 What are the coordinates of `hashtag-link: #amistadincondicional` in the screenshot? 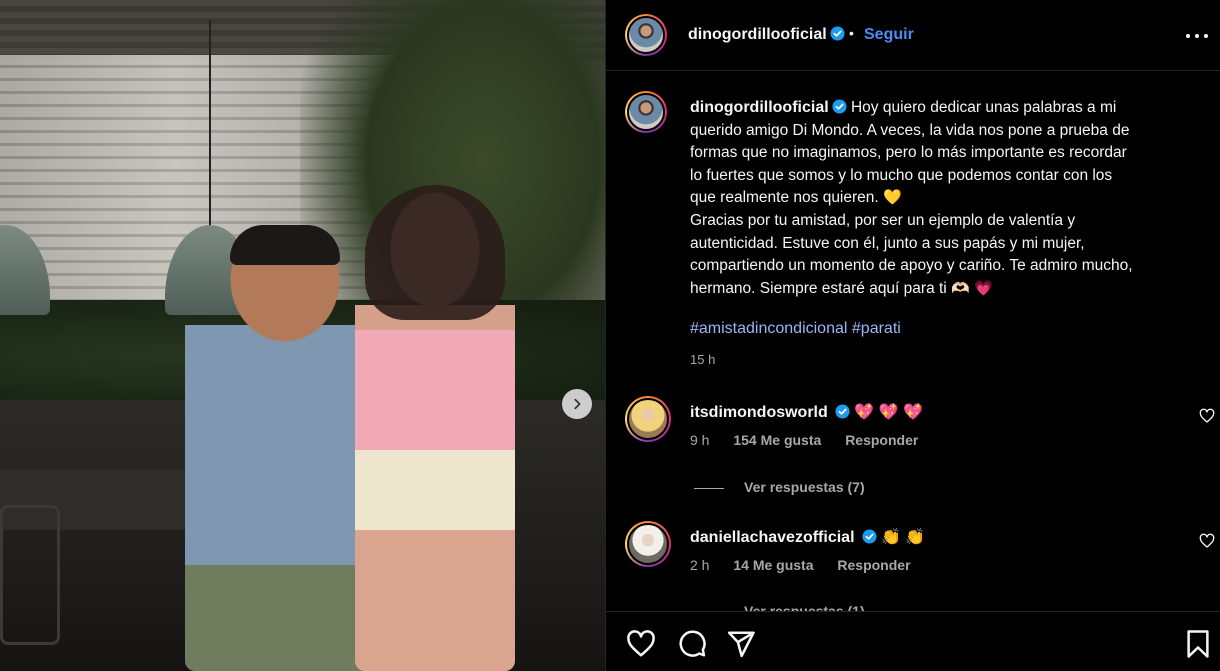 It's located at (768, 328).